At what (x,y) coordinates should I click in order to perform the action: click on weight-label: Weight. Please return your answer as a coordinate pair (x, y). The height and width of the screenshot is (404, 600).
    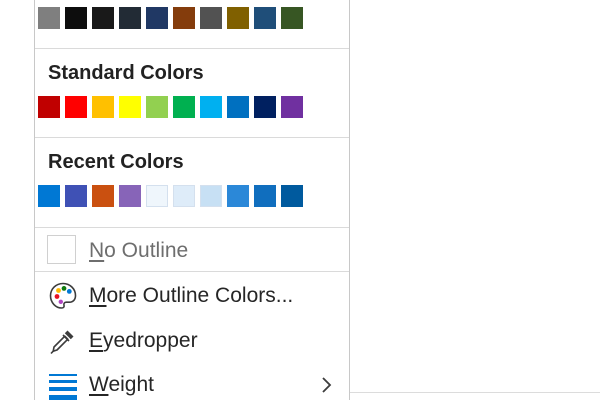
    Looking at the image, I should click on (121, 384).